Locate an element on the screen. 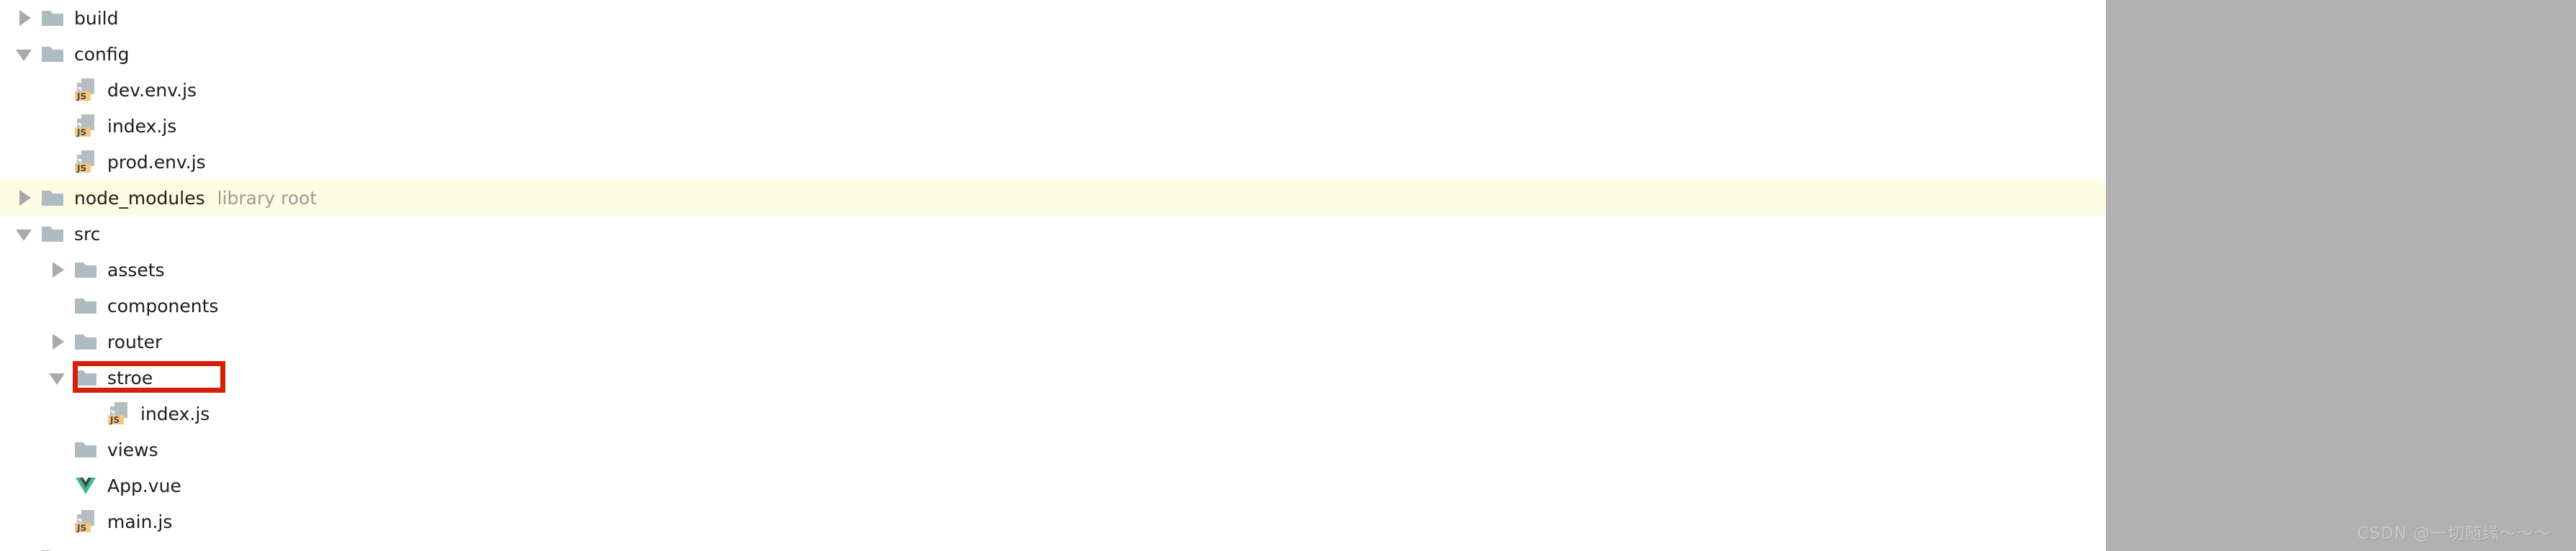  tree-row-views: views is located at coordinates (1053, 450).